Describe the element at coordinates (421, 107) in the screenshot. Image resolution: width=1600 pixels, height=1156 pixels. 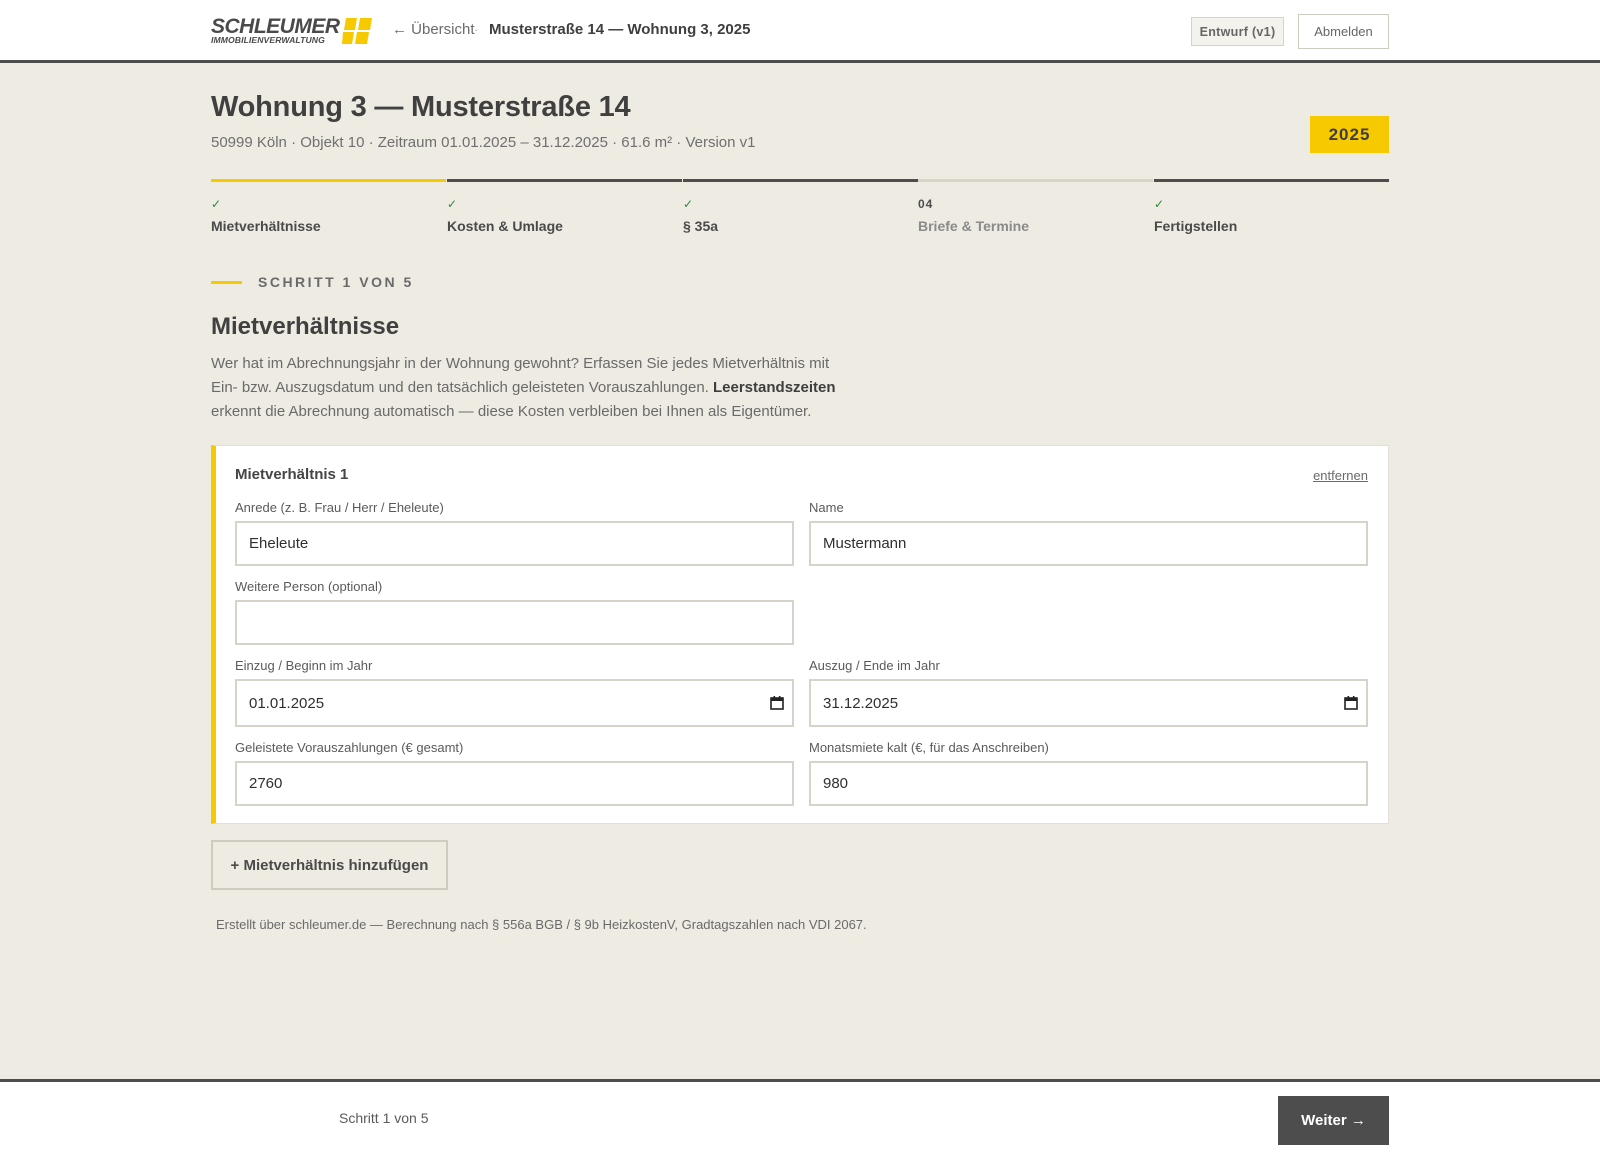
I see `page-title: Wohnung 3 — Musterstraße 14` at that location.